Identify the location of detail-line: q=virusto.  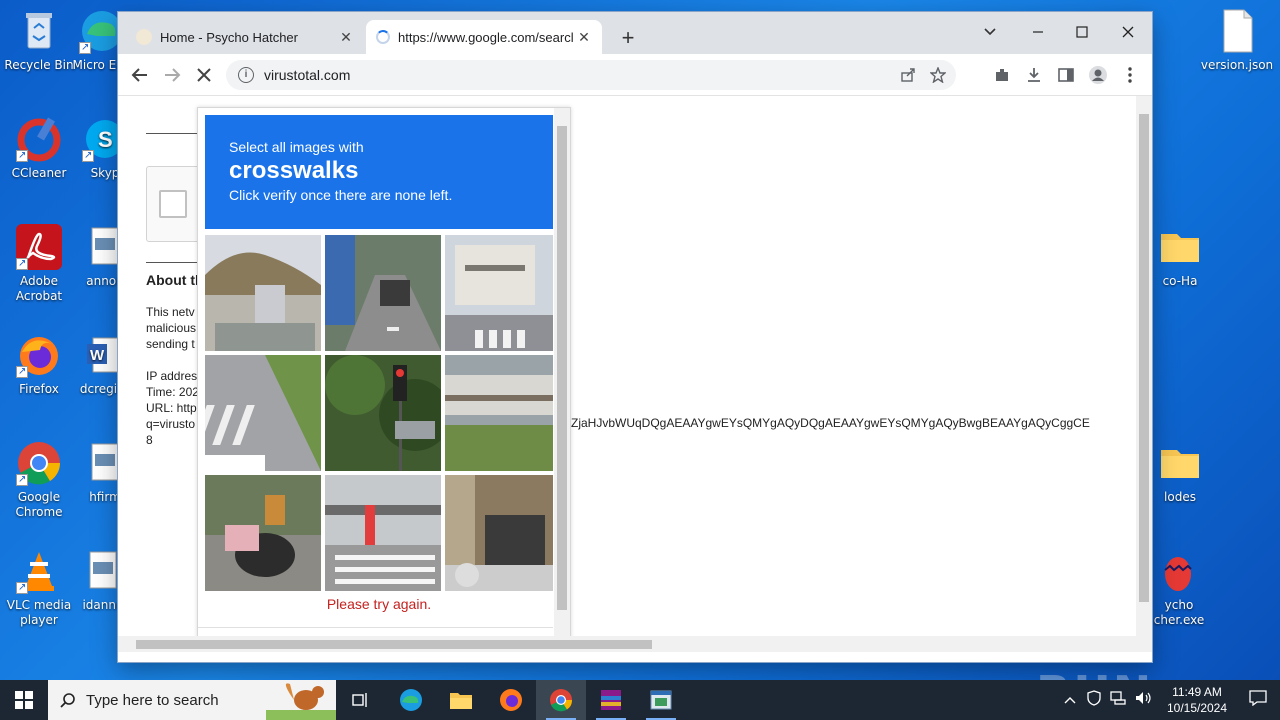
(171, 424).